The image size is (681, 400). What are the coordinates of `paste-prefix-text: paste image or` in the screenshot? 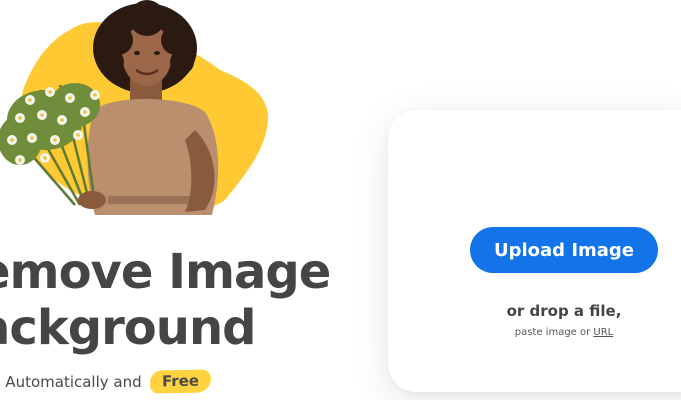 It's located at (554, 332).